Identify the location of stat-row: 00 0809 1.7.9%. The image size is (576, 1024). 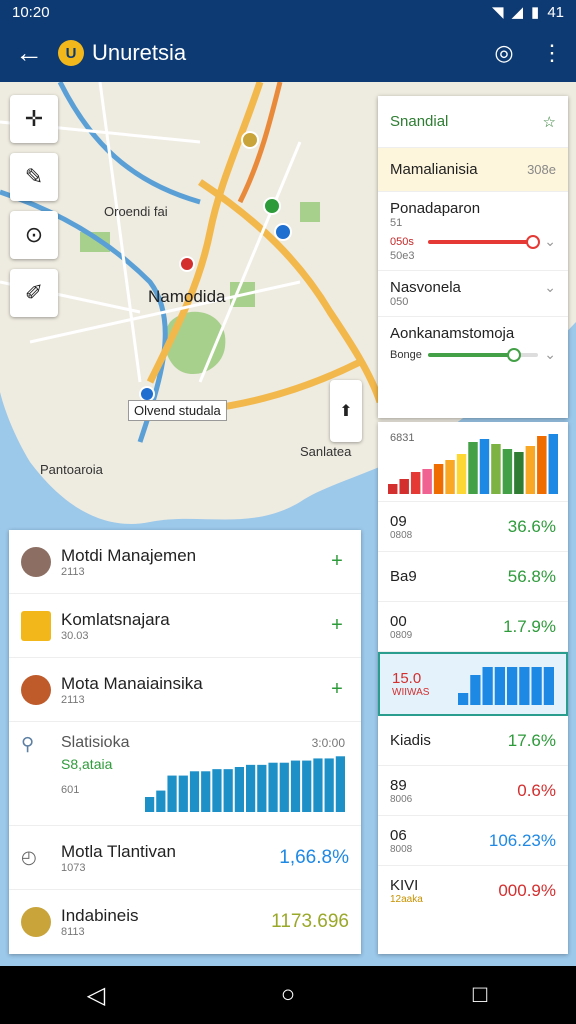
(473, 627).